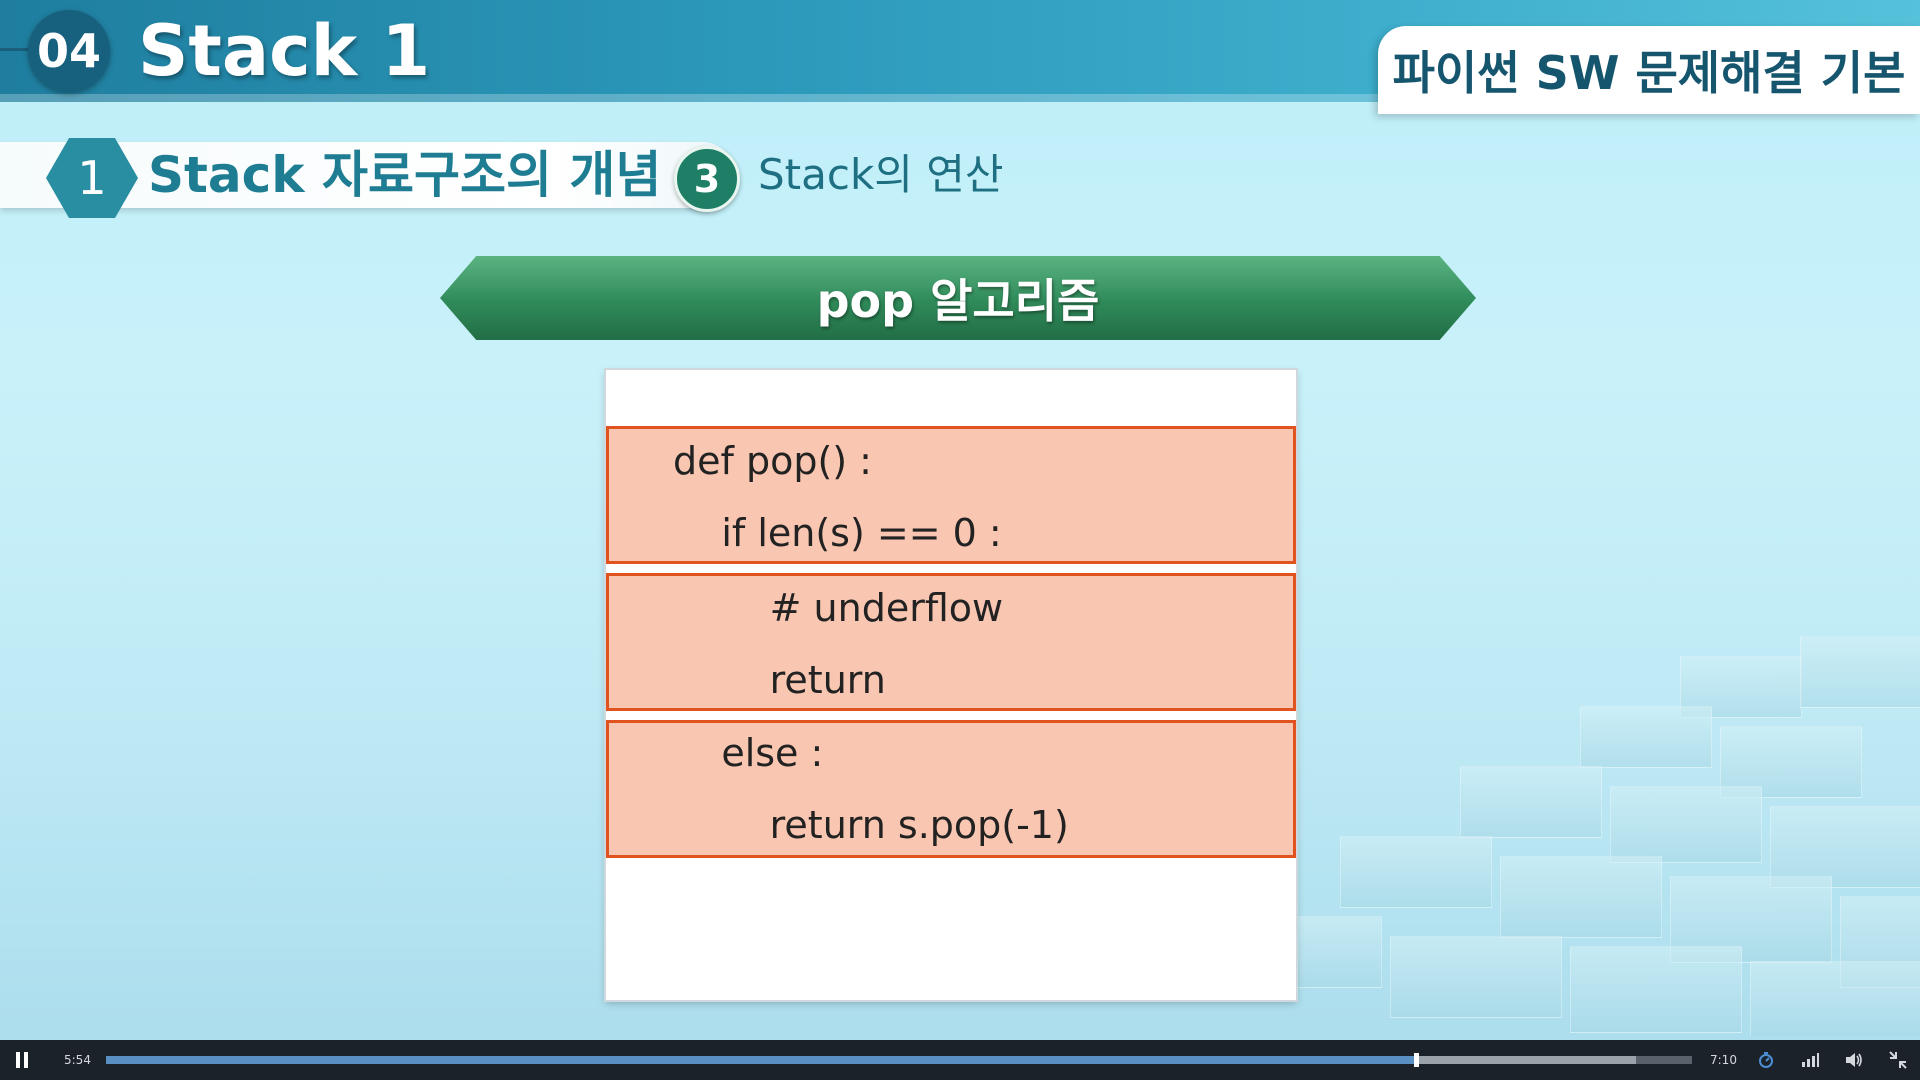 The image size is (1920, 1080). I want to click on exit-fullscreen-icon, so click(1898, 1060).